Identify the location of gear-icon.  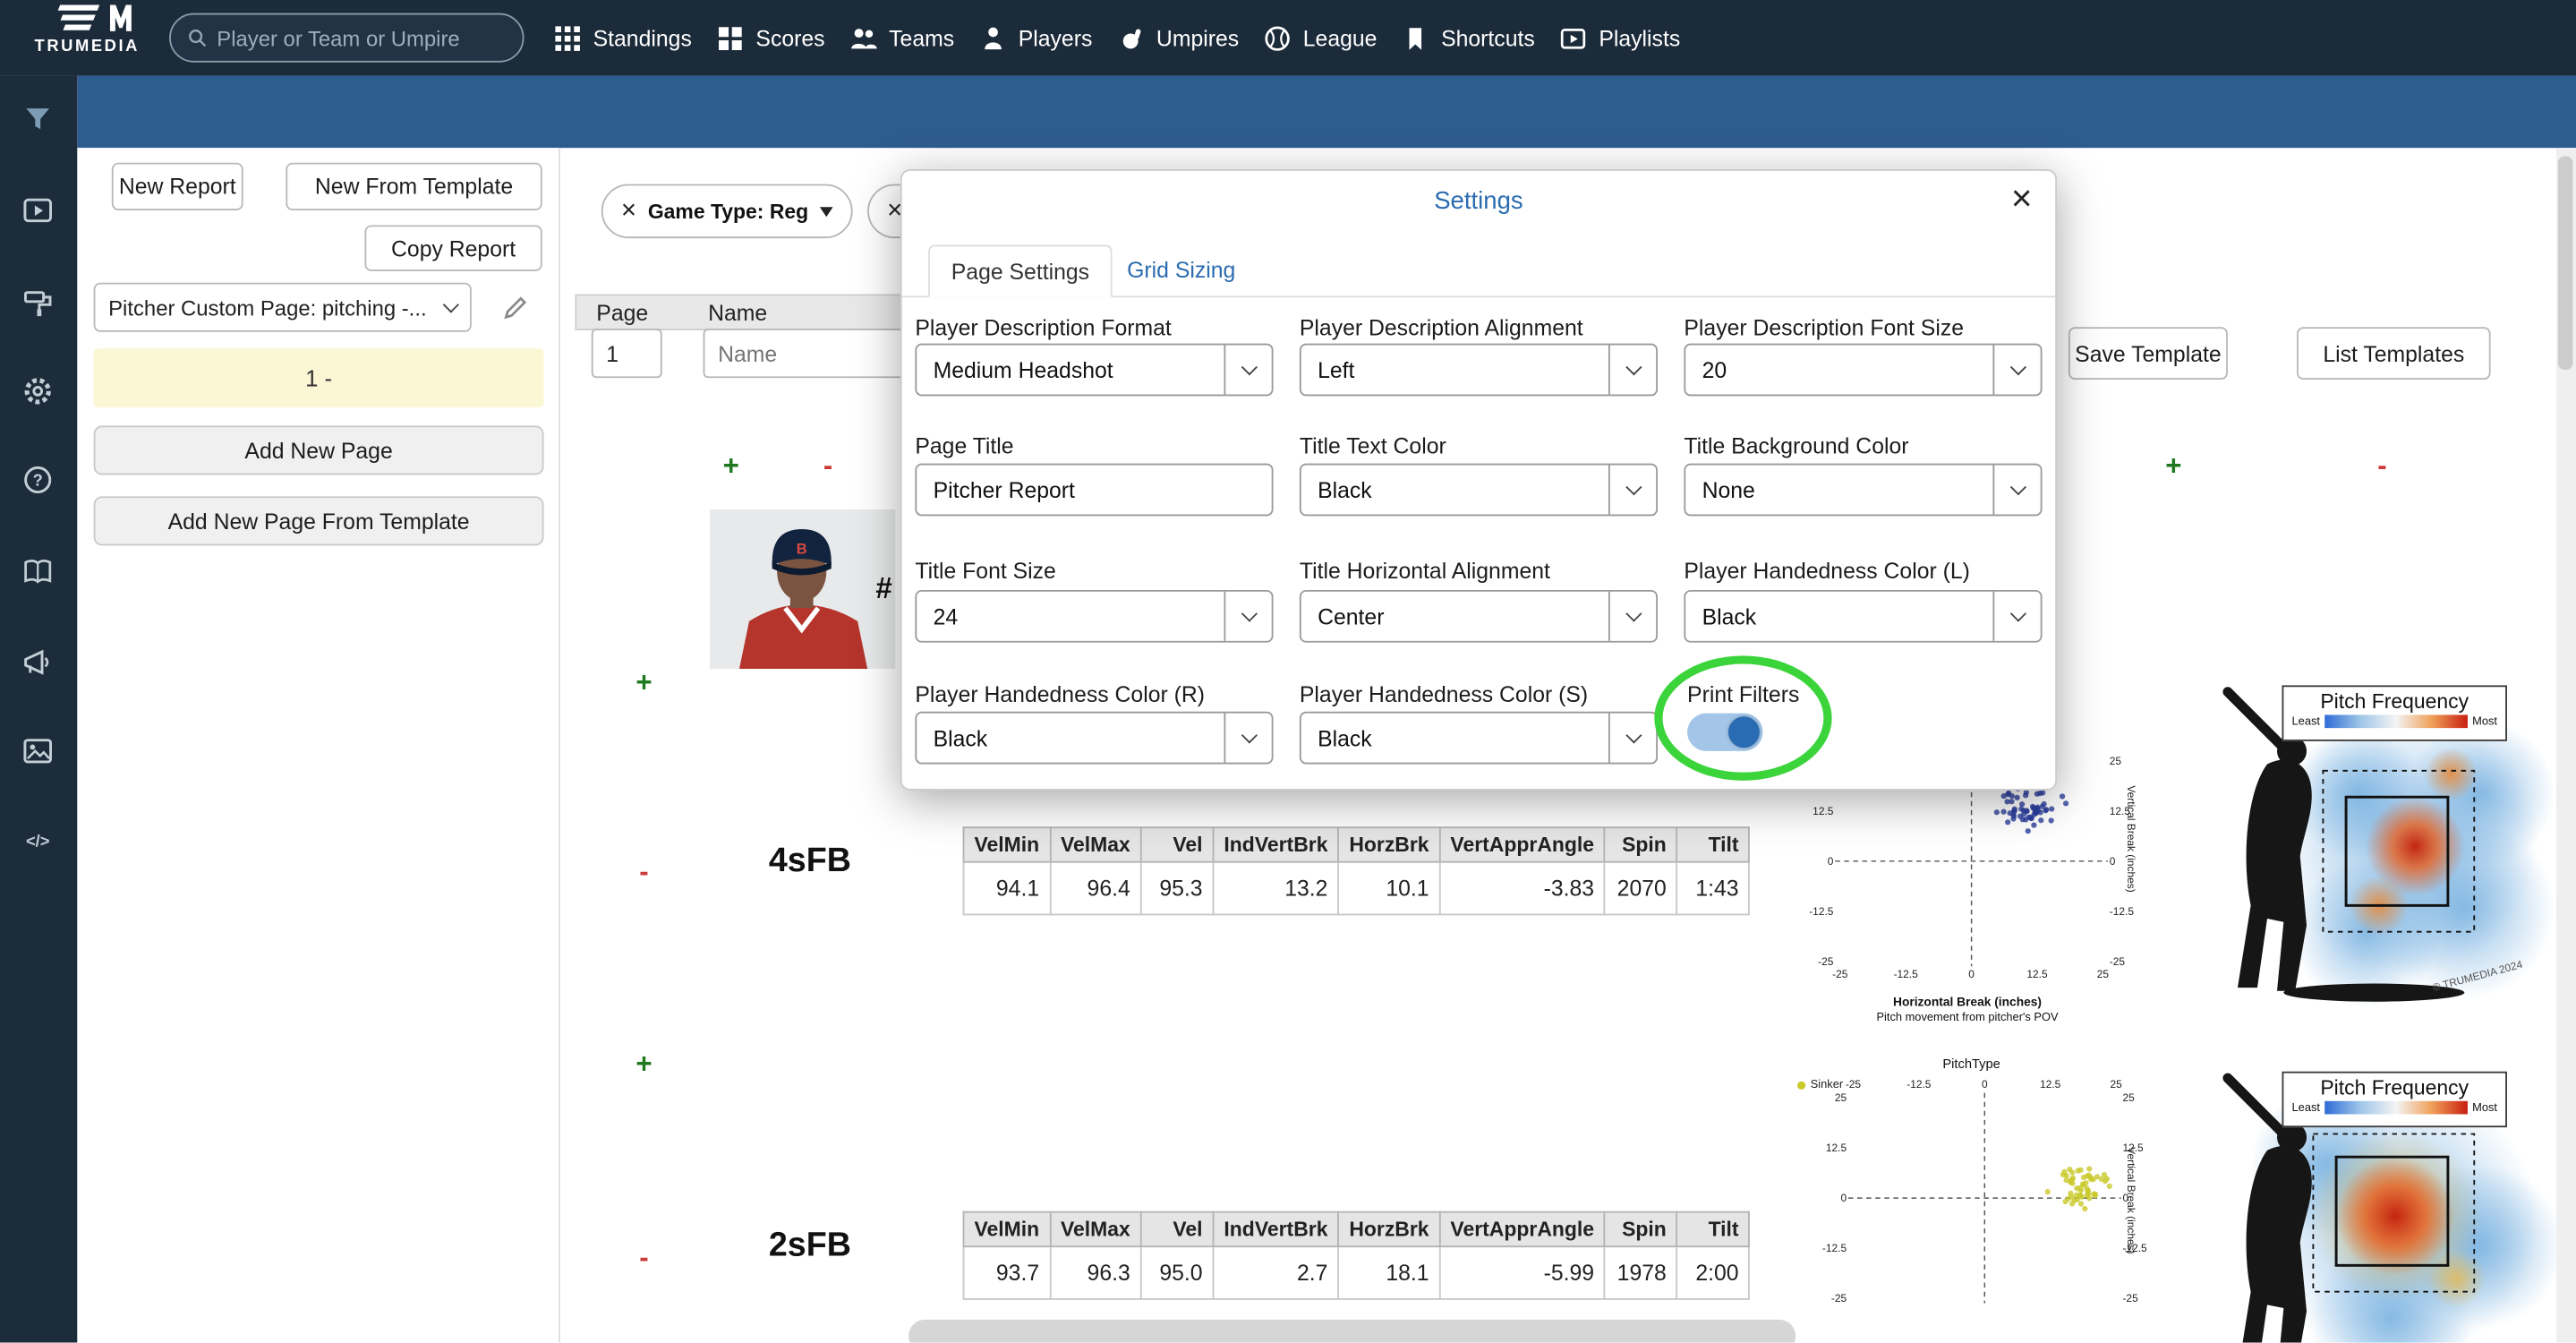
(38, 390).